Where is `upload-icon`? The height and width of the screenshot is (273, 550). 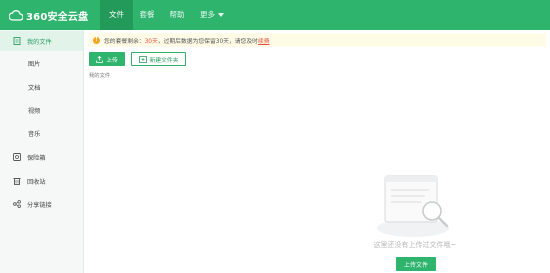
upload-icon is located at coordinates (99, 59).